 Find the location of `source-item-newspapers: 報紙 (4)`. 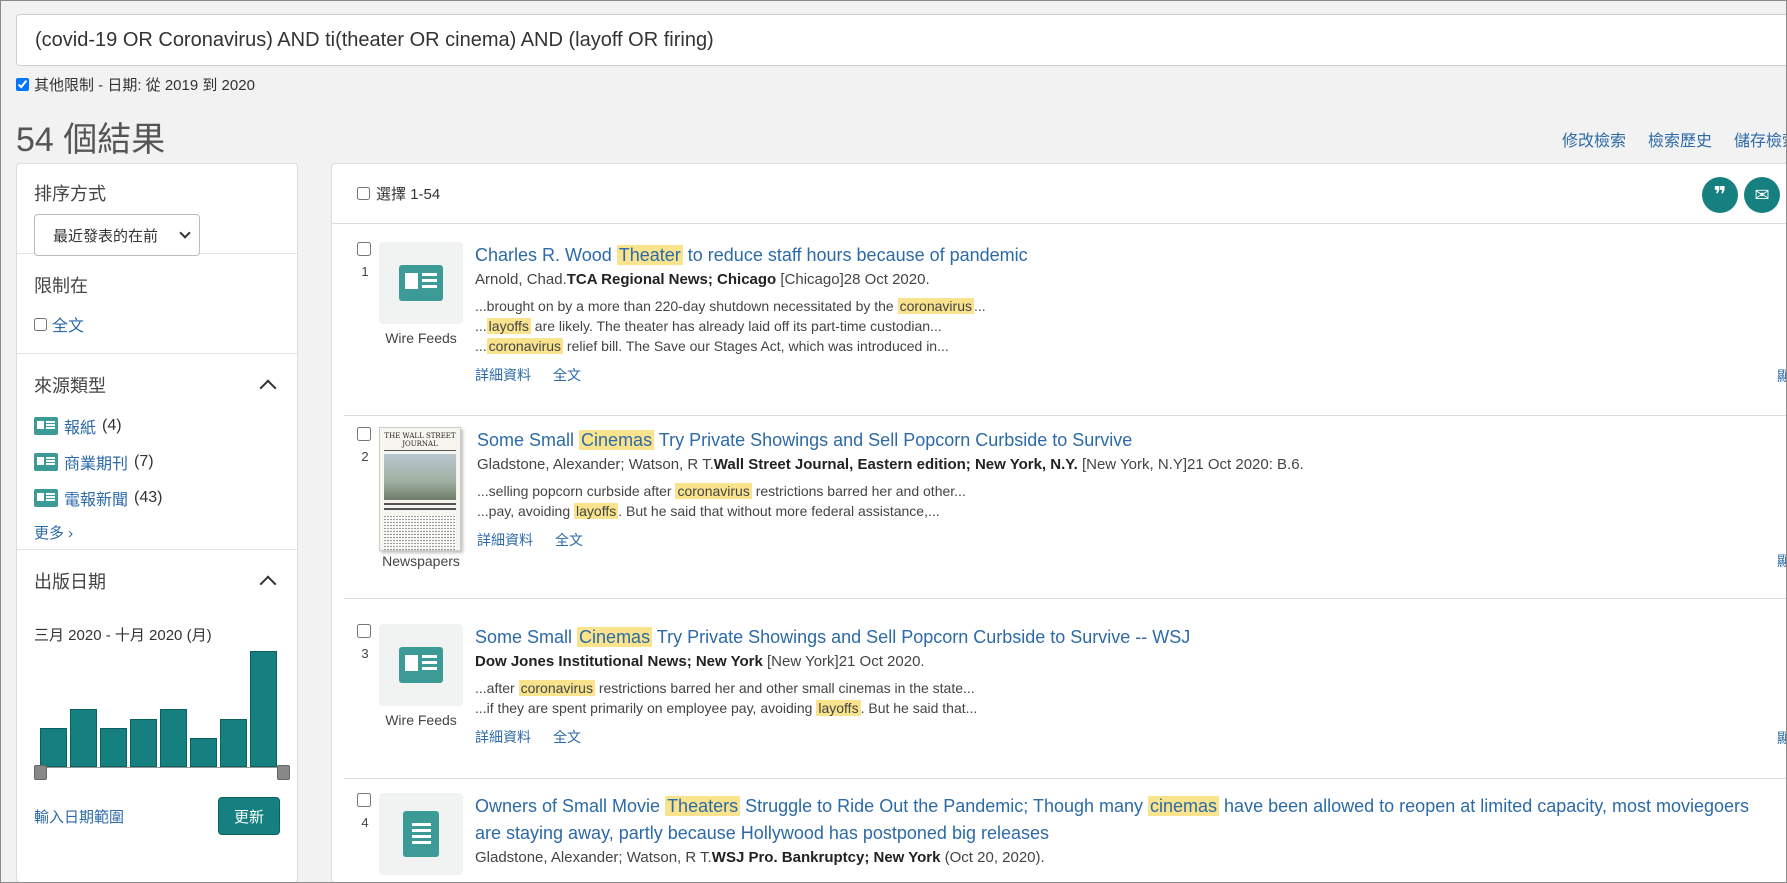

source-item-newspapers: 報紙 (4) is located at coordinates (157, 426).